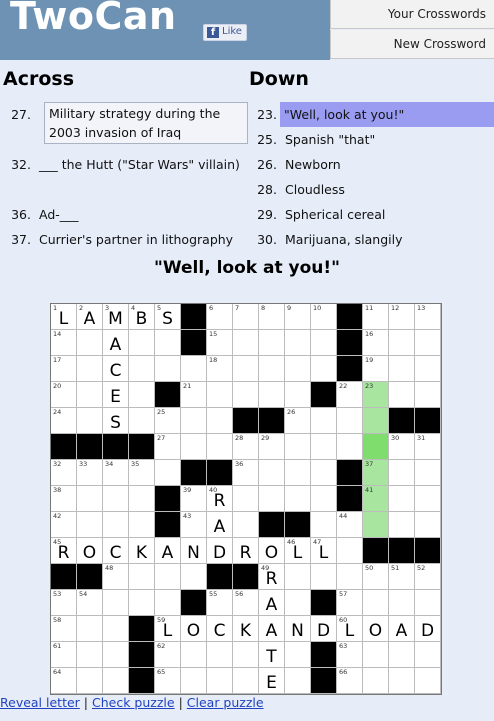  What do you see at coordinates (220, 317) in the screenshot?
I see `grid-cell: 6` at bounding box center [220, 317].